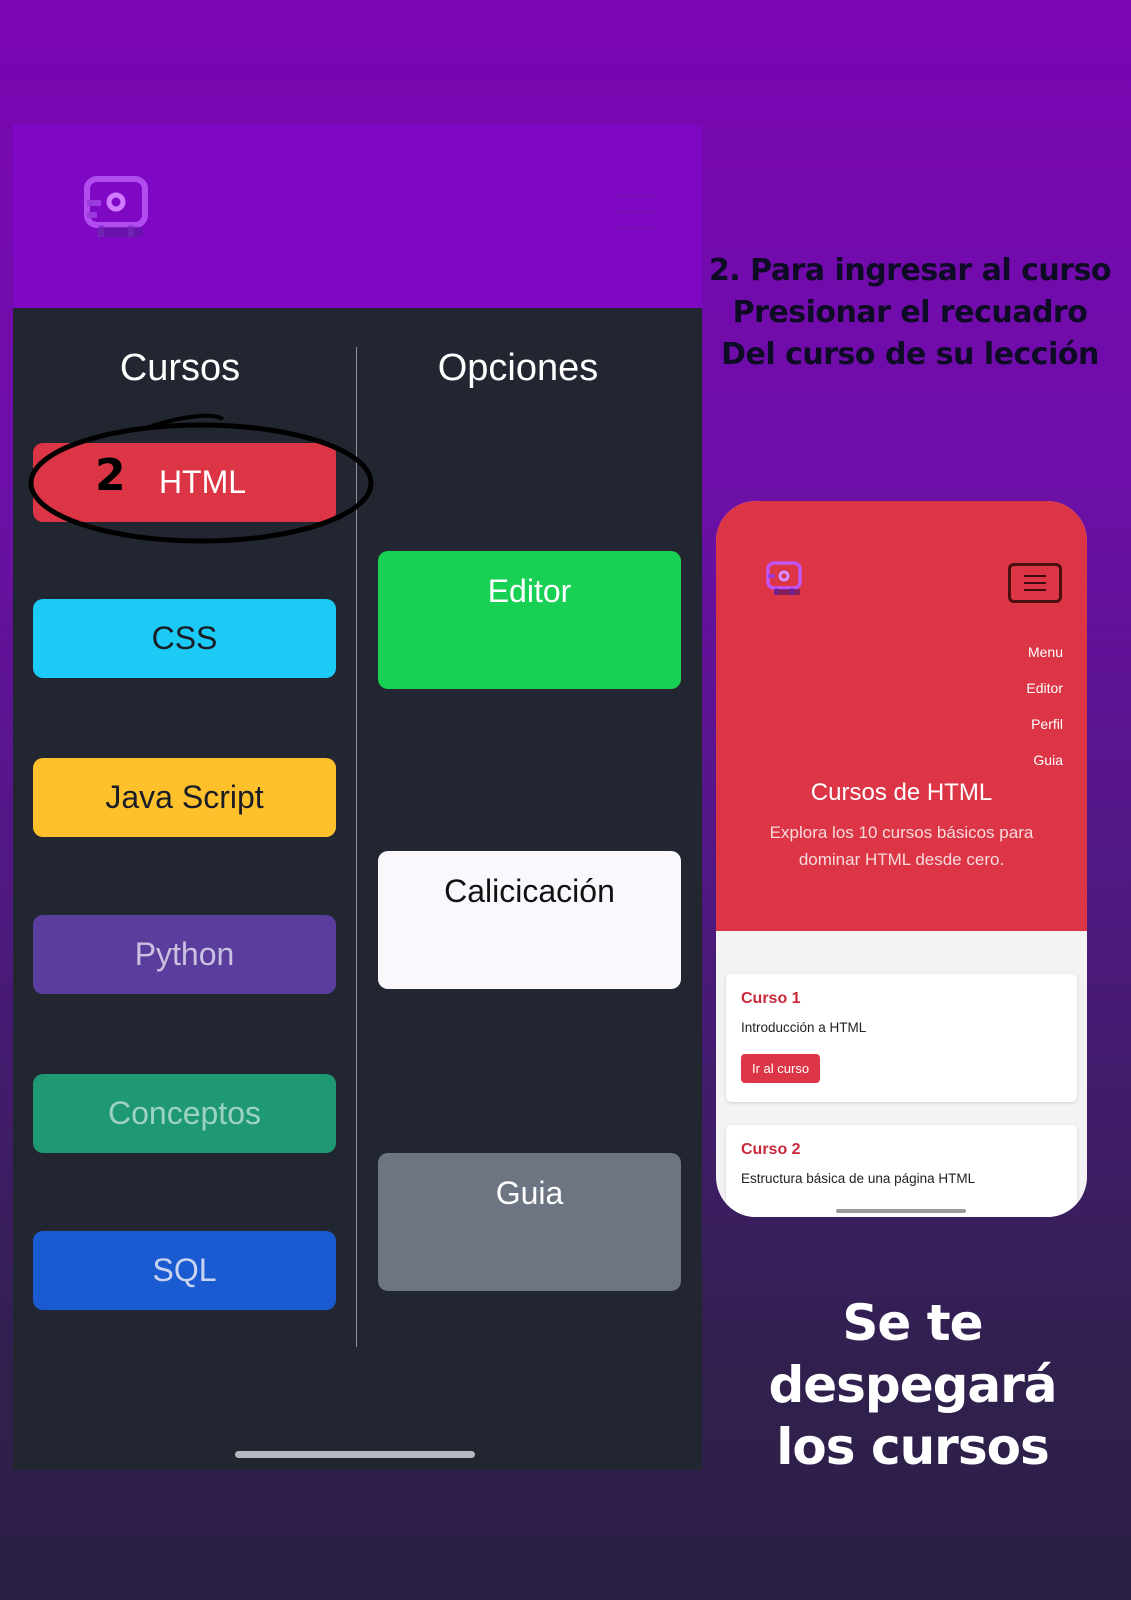 This screenshot has width=1131, height=1600. What do you see at coordinates (901, 832) in the screenshot?
I see `preview-subtitle-line: Explora los 10 cursos básicos para` at bounding box center [901, 832].